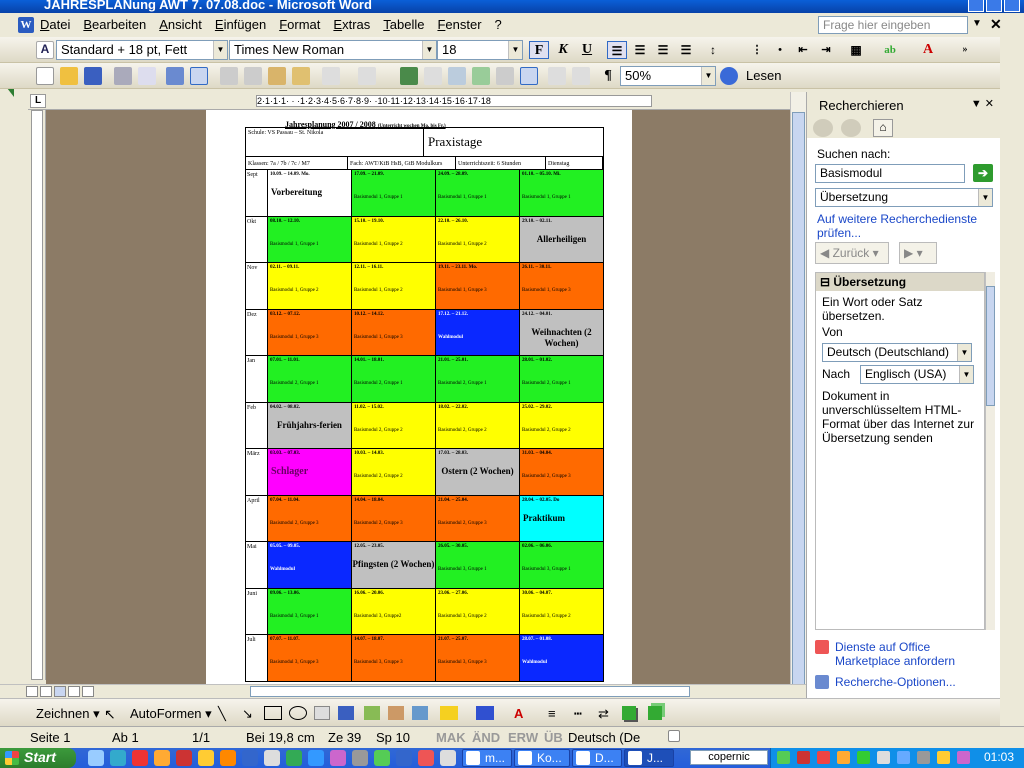  Describe the element at coordinates (655, 713) in the screenshot. I see `3d-icon` at that location.